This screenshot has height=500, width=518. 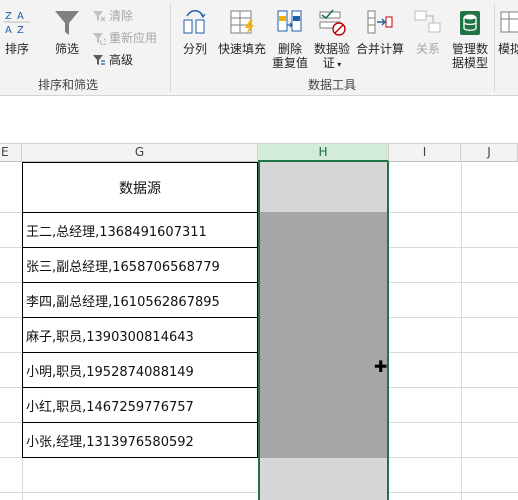 I want to click on advanced-filter-label: 高级, so click(x=121, y=60).